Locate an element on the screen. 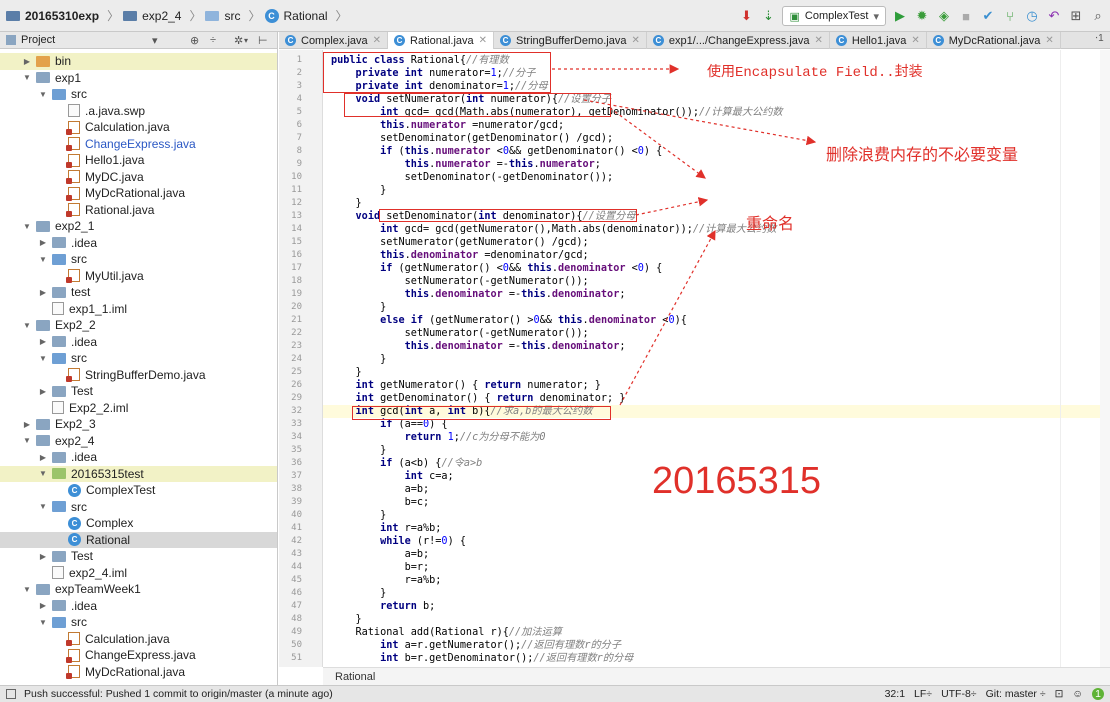 Image resolution: width=1110 pixels, height=702 pixels. vcs-commit-icon: ⑂ is located at coordinates (1010, 16).